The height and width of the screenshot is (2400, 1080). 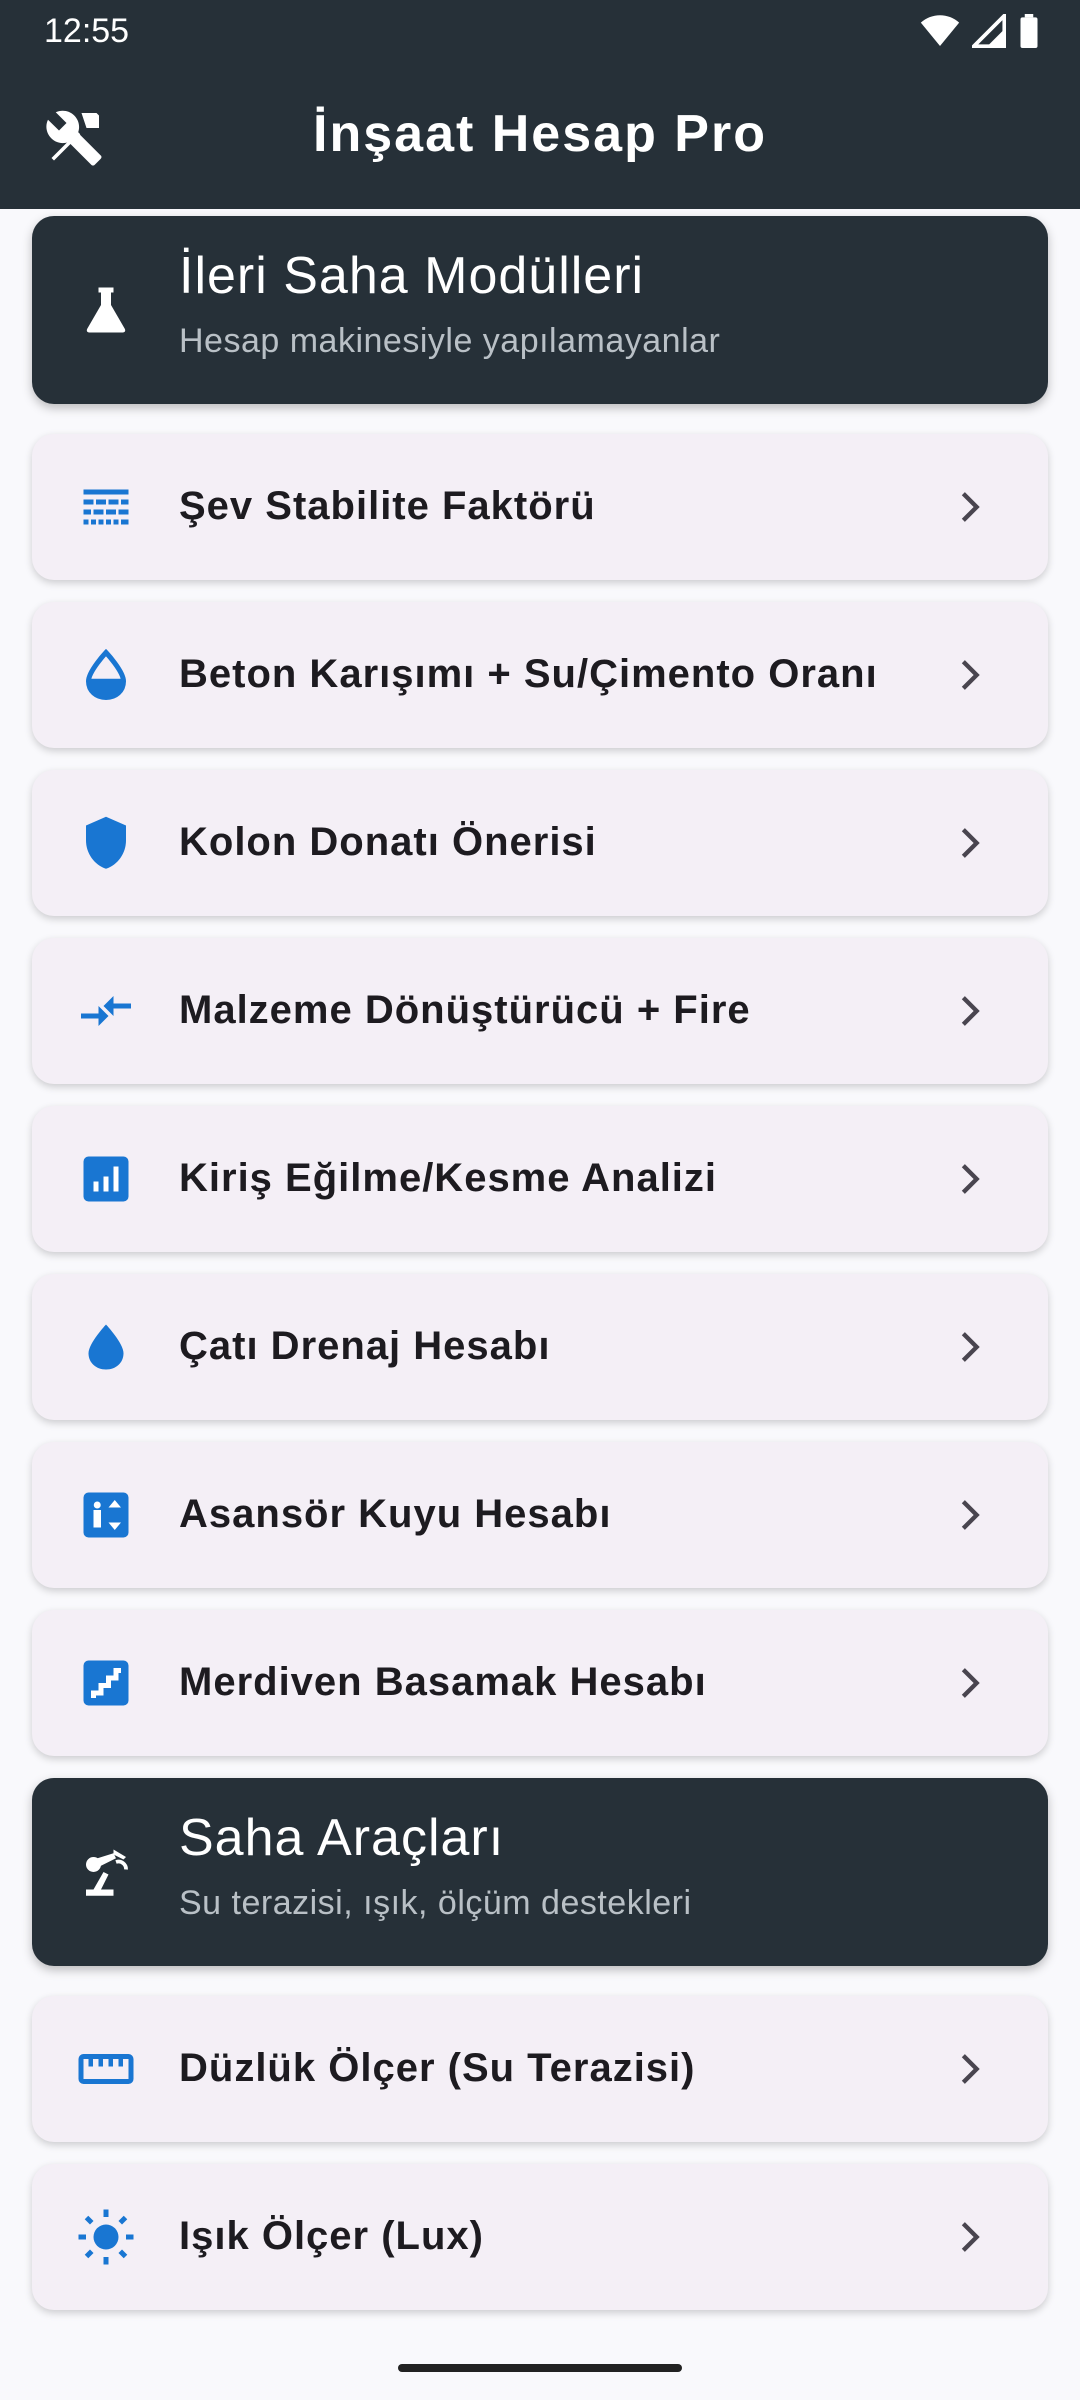 What do you see at coordinates (388, 842) in the screenshot?
I see `menu-item-label: Kolon Donatı Önerisi` at bounding box center [388, 842].